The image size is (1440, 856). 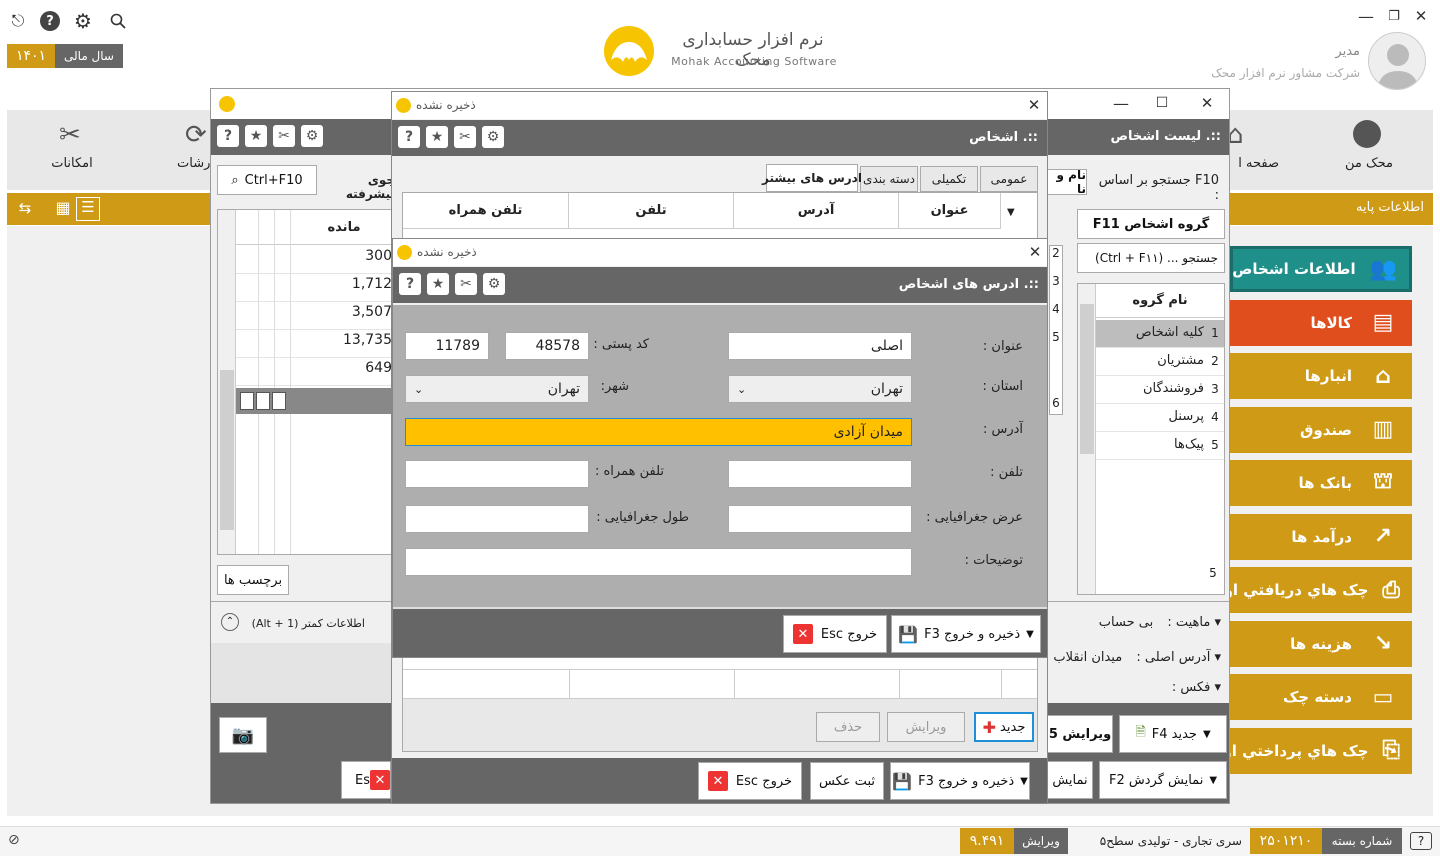 I want to click on list-minimize-icon: —, so click(x=1121, y=103).